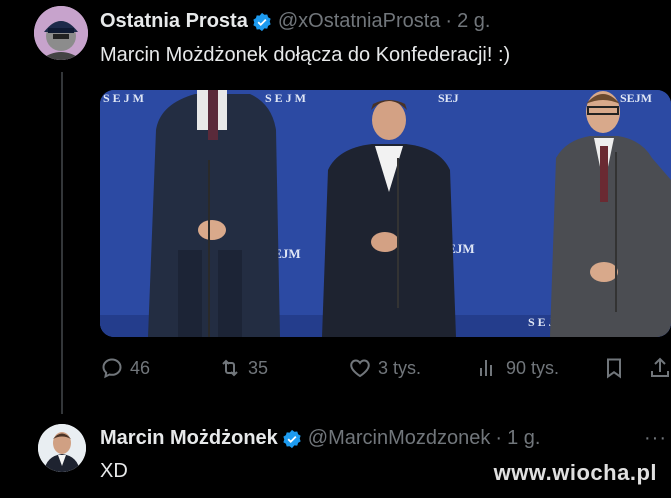  I want to click on share-icon, so click(660, 367).